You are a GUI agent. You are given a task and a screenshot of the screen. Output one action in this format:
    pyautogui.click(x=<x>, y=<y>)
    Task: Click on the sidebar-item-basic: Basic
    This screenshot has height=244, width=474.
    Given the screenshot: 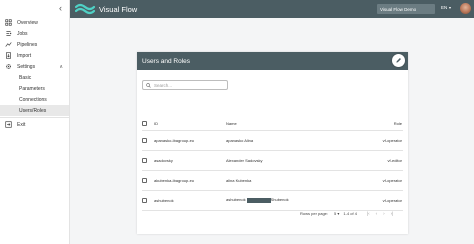 What is the action you would take?
    pyautogui.click(x=34, y=77)
    